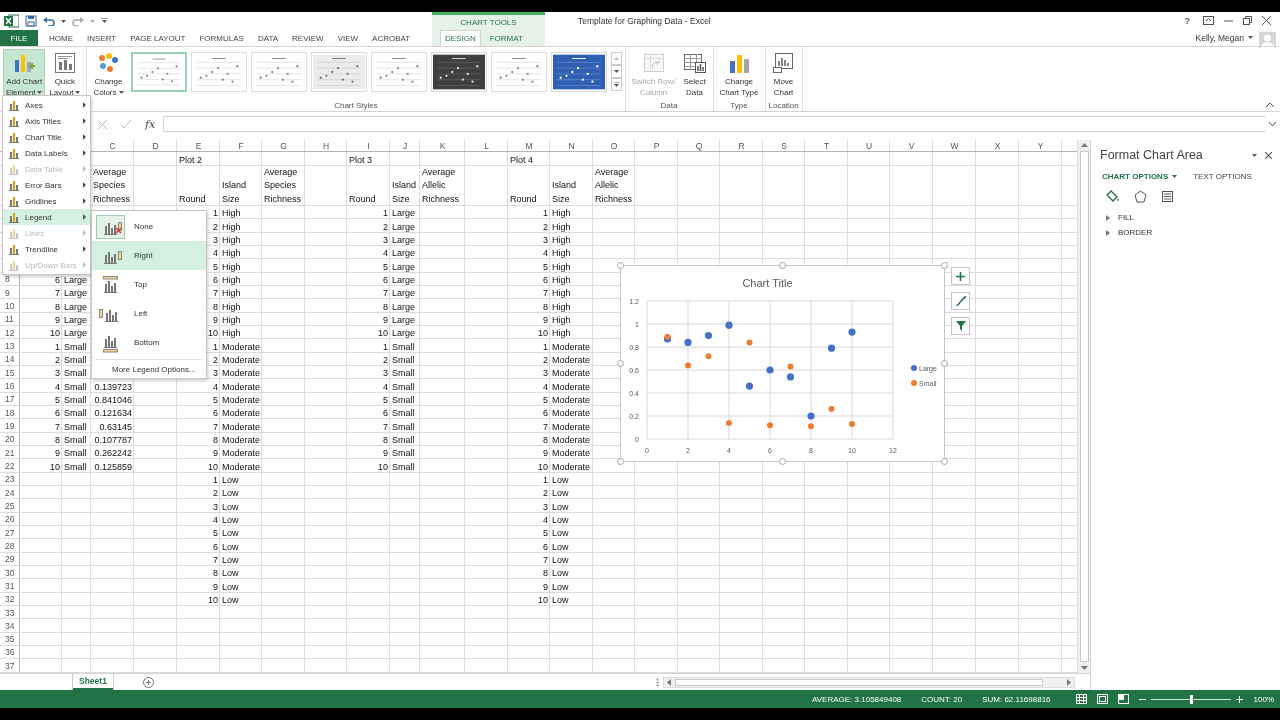  I want to click on zoom-level: 100%, so click(1263, 699).